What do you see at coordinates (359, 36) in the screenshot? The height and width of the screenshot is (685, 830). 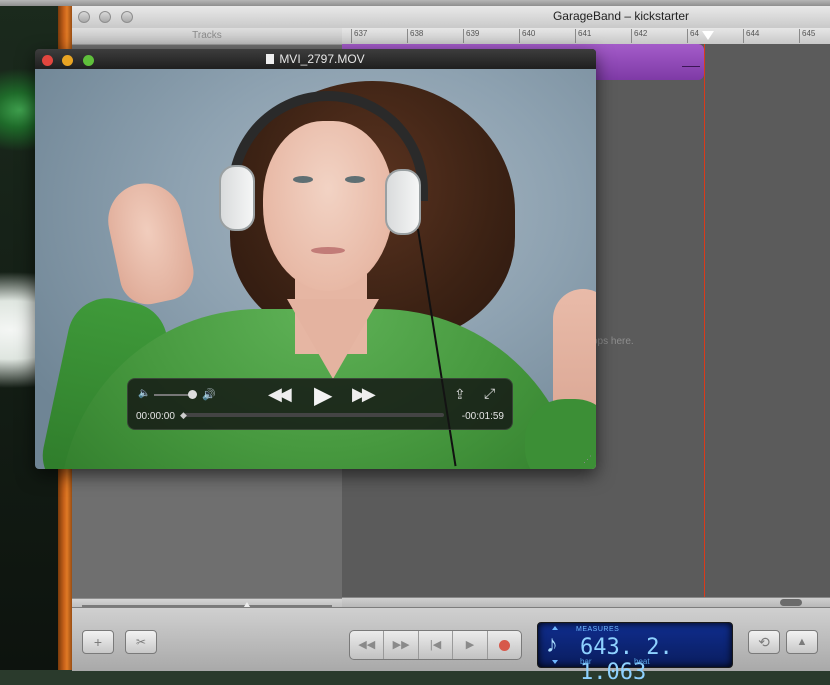 I see `ruler-tick: 637` at bounding box center [359, 36].